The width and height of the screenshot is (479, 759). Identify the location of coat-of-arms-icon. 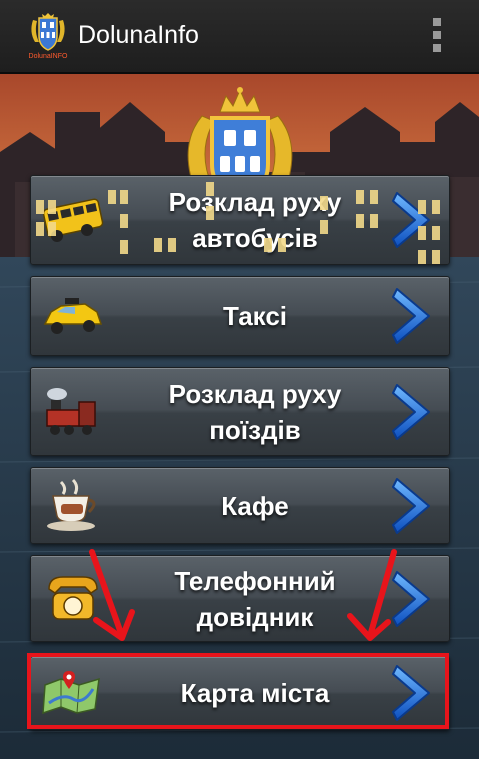
(48, 32).